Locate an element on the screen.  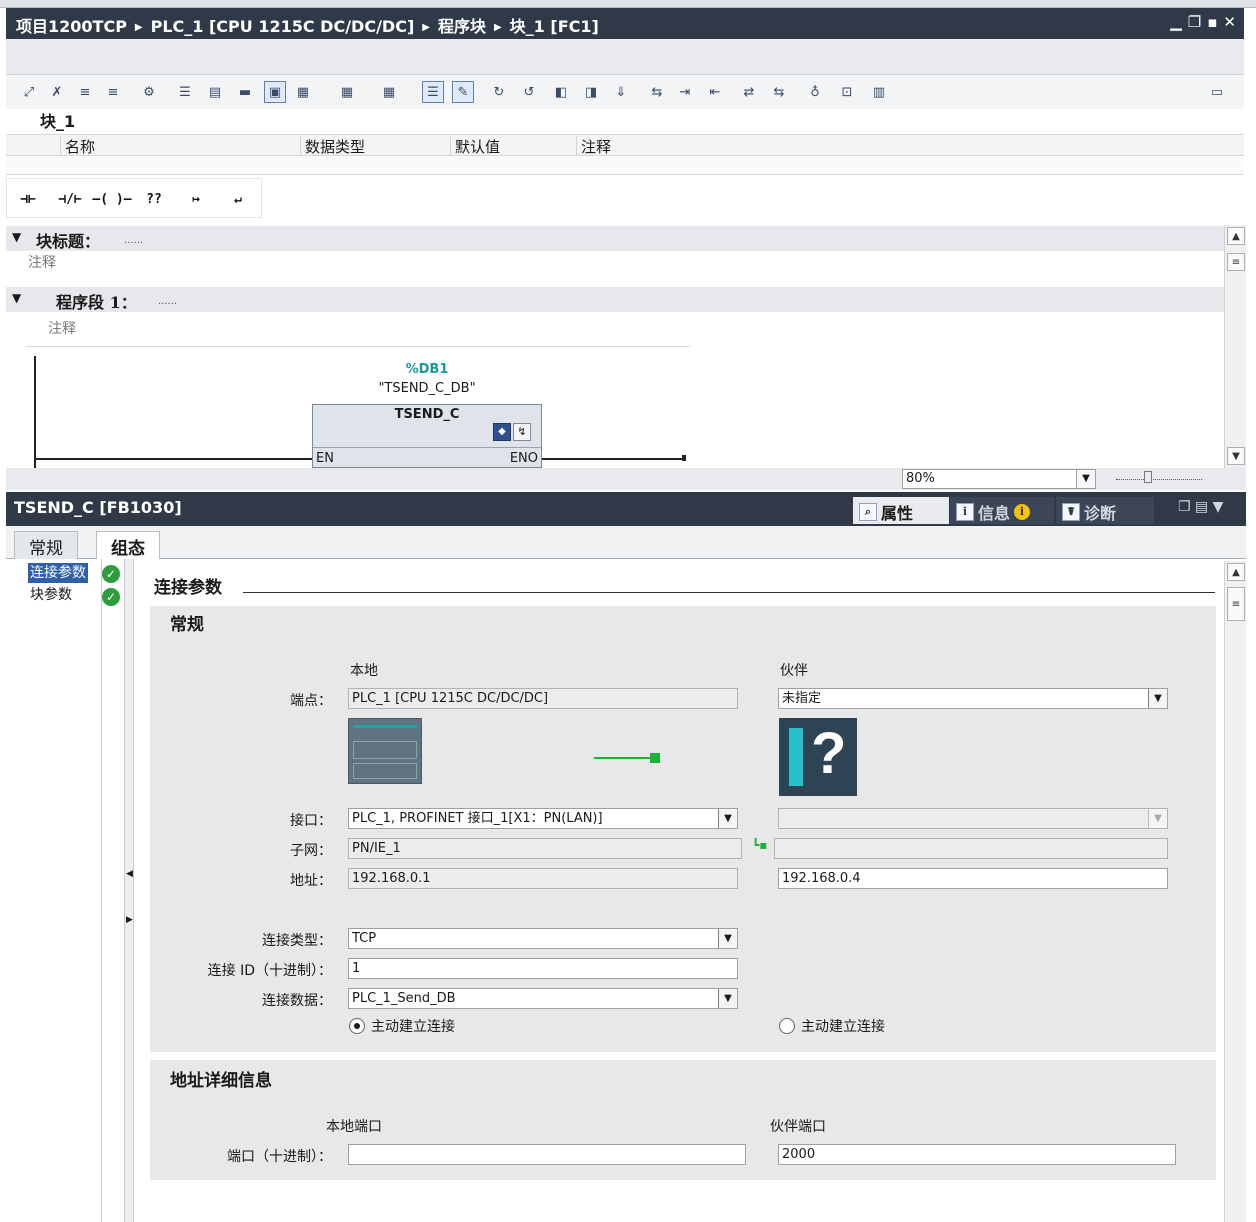
download-icon: ⇓ is located at coordinates (621, 92).